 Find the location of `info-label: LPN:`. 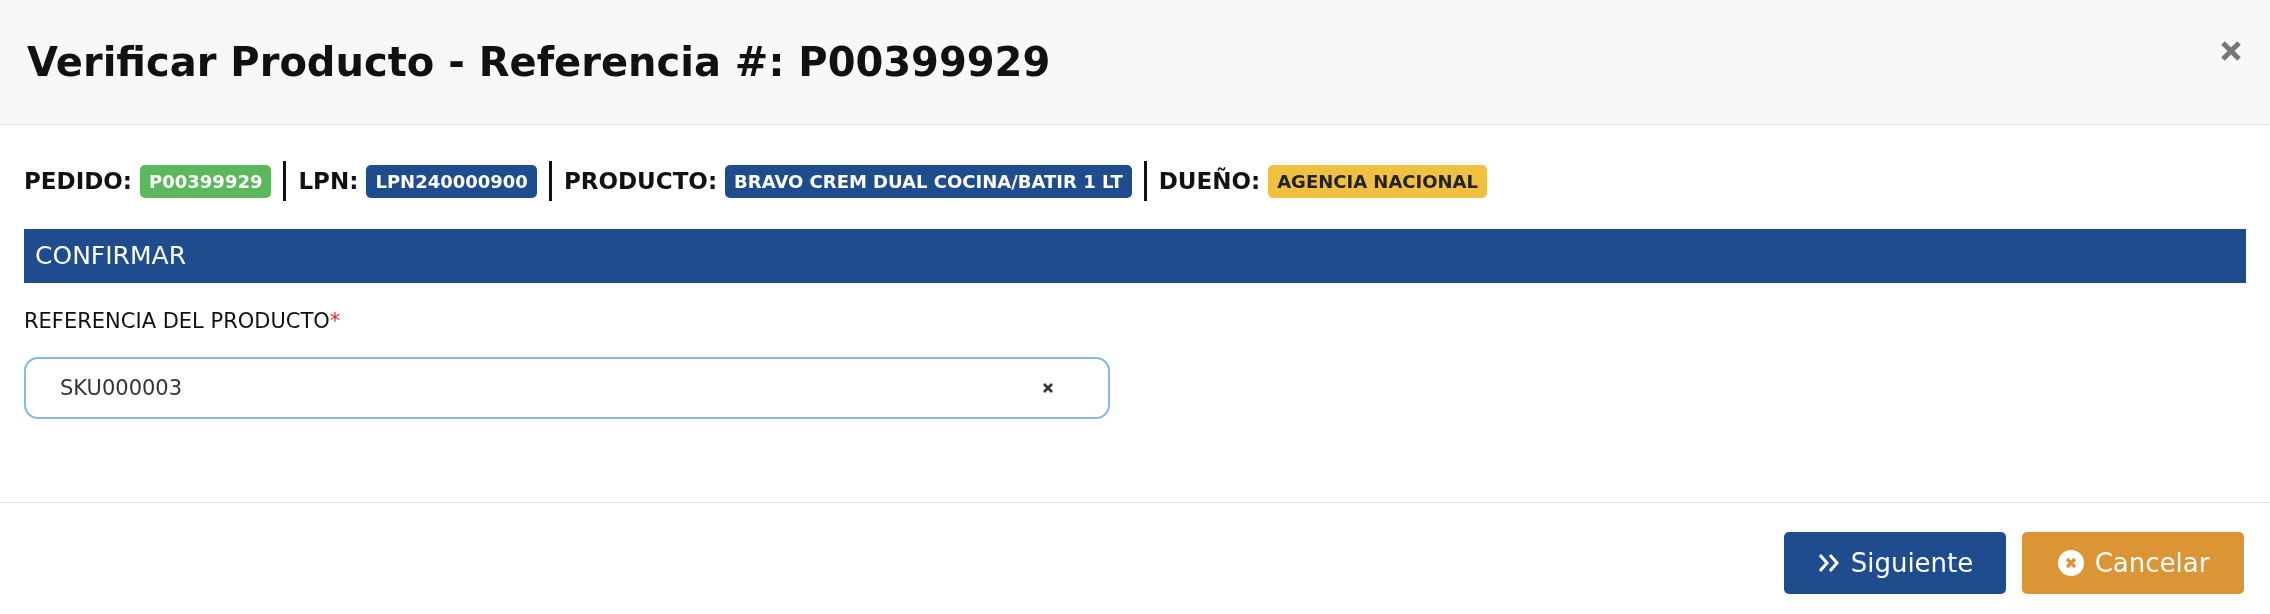

info-label: LPN: is located at coordinates (328, 181).